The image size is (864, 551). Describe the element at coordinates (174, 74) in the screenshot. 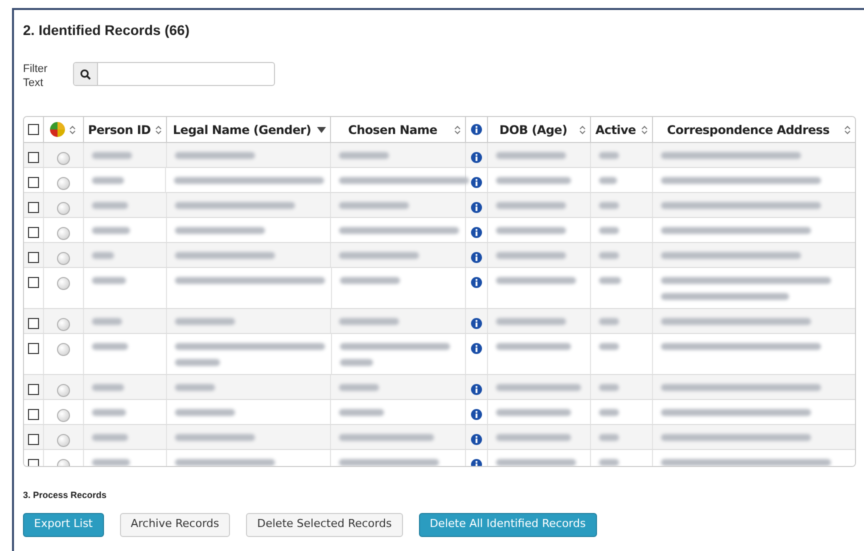

I see `filter-field` at that location.